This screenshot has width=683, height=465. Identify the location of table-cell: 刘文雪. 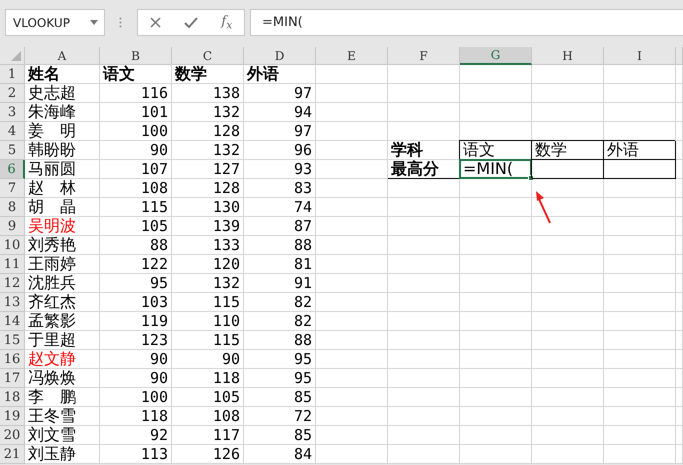
(62, 435).